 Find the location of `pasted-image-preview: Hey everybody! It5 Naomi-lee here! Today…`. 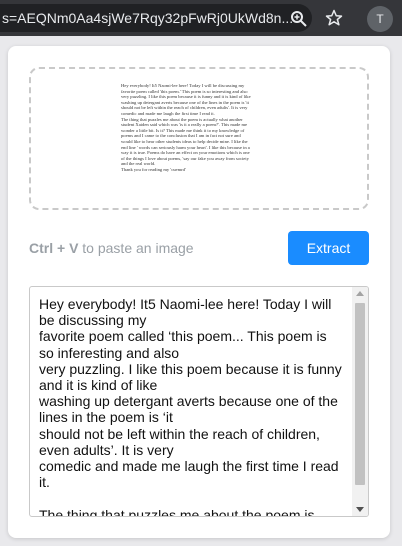

pasted-image-preview: Hey everybody! It5 Naomi-lee here! Today… is located at coordinates (186, 127).